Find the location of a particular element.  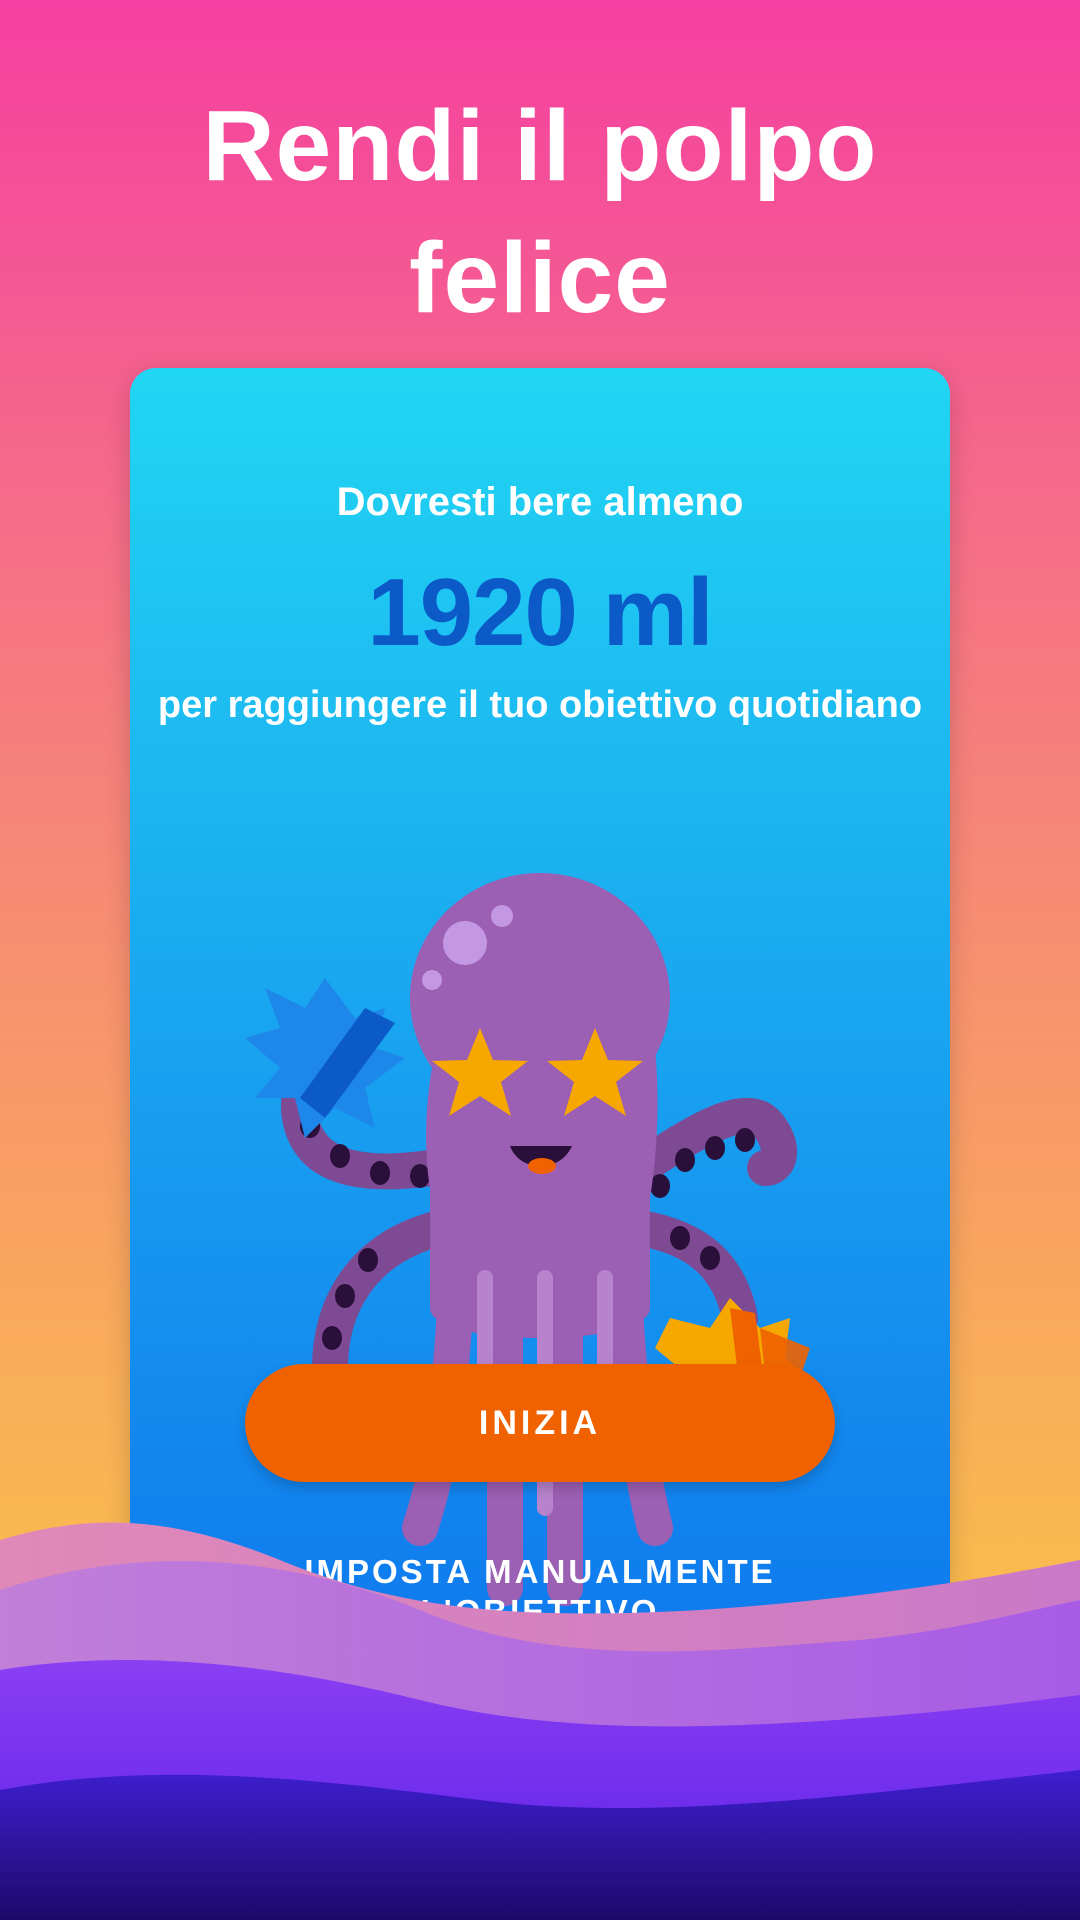

page-title: Rendi il polpo felice is located at coordinates (540, 212).